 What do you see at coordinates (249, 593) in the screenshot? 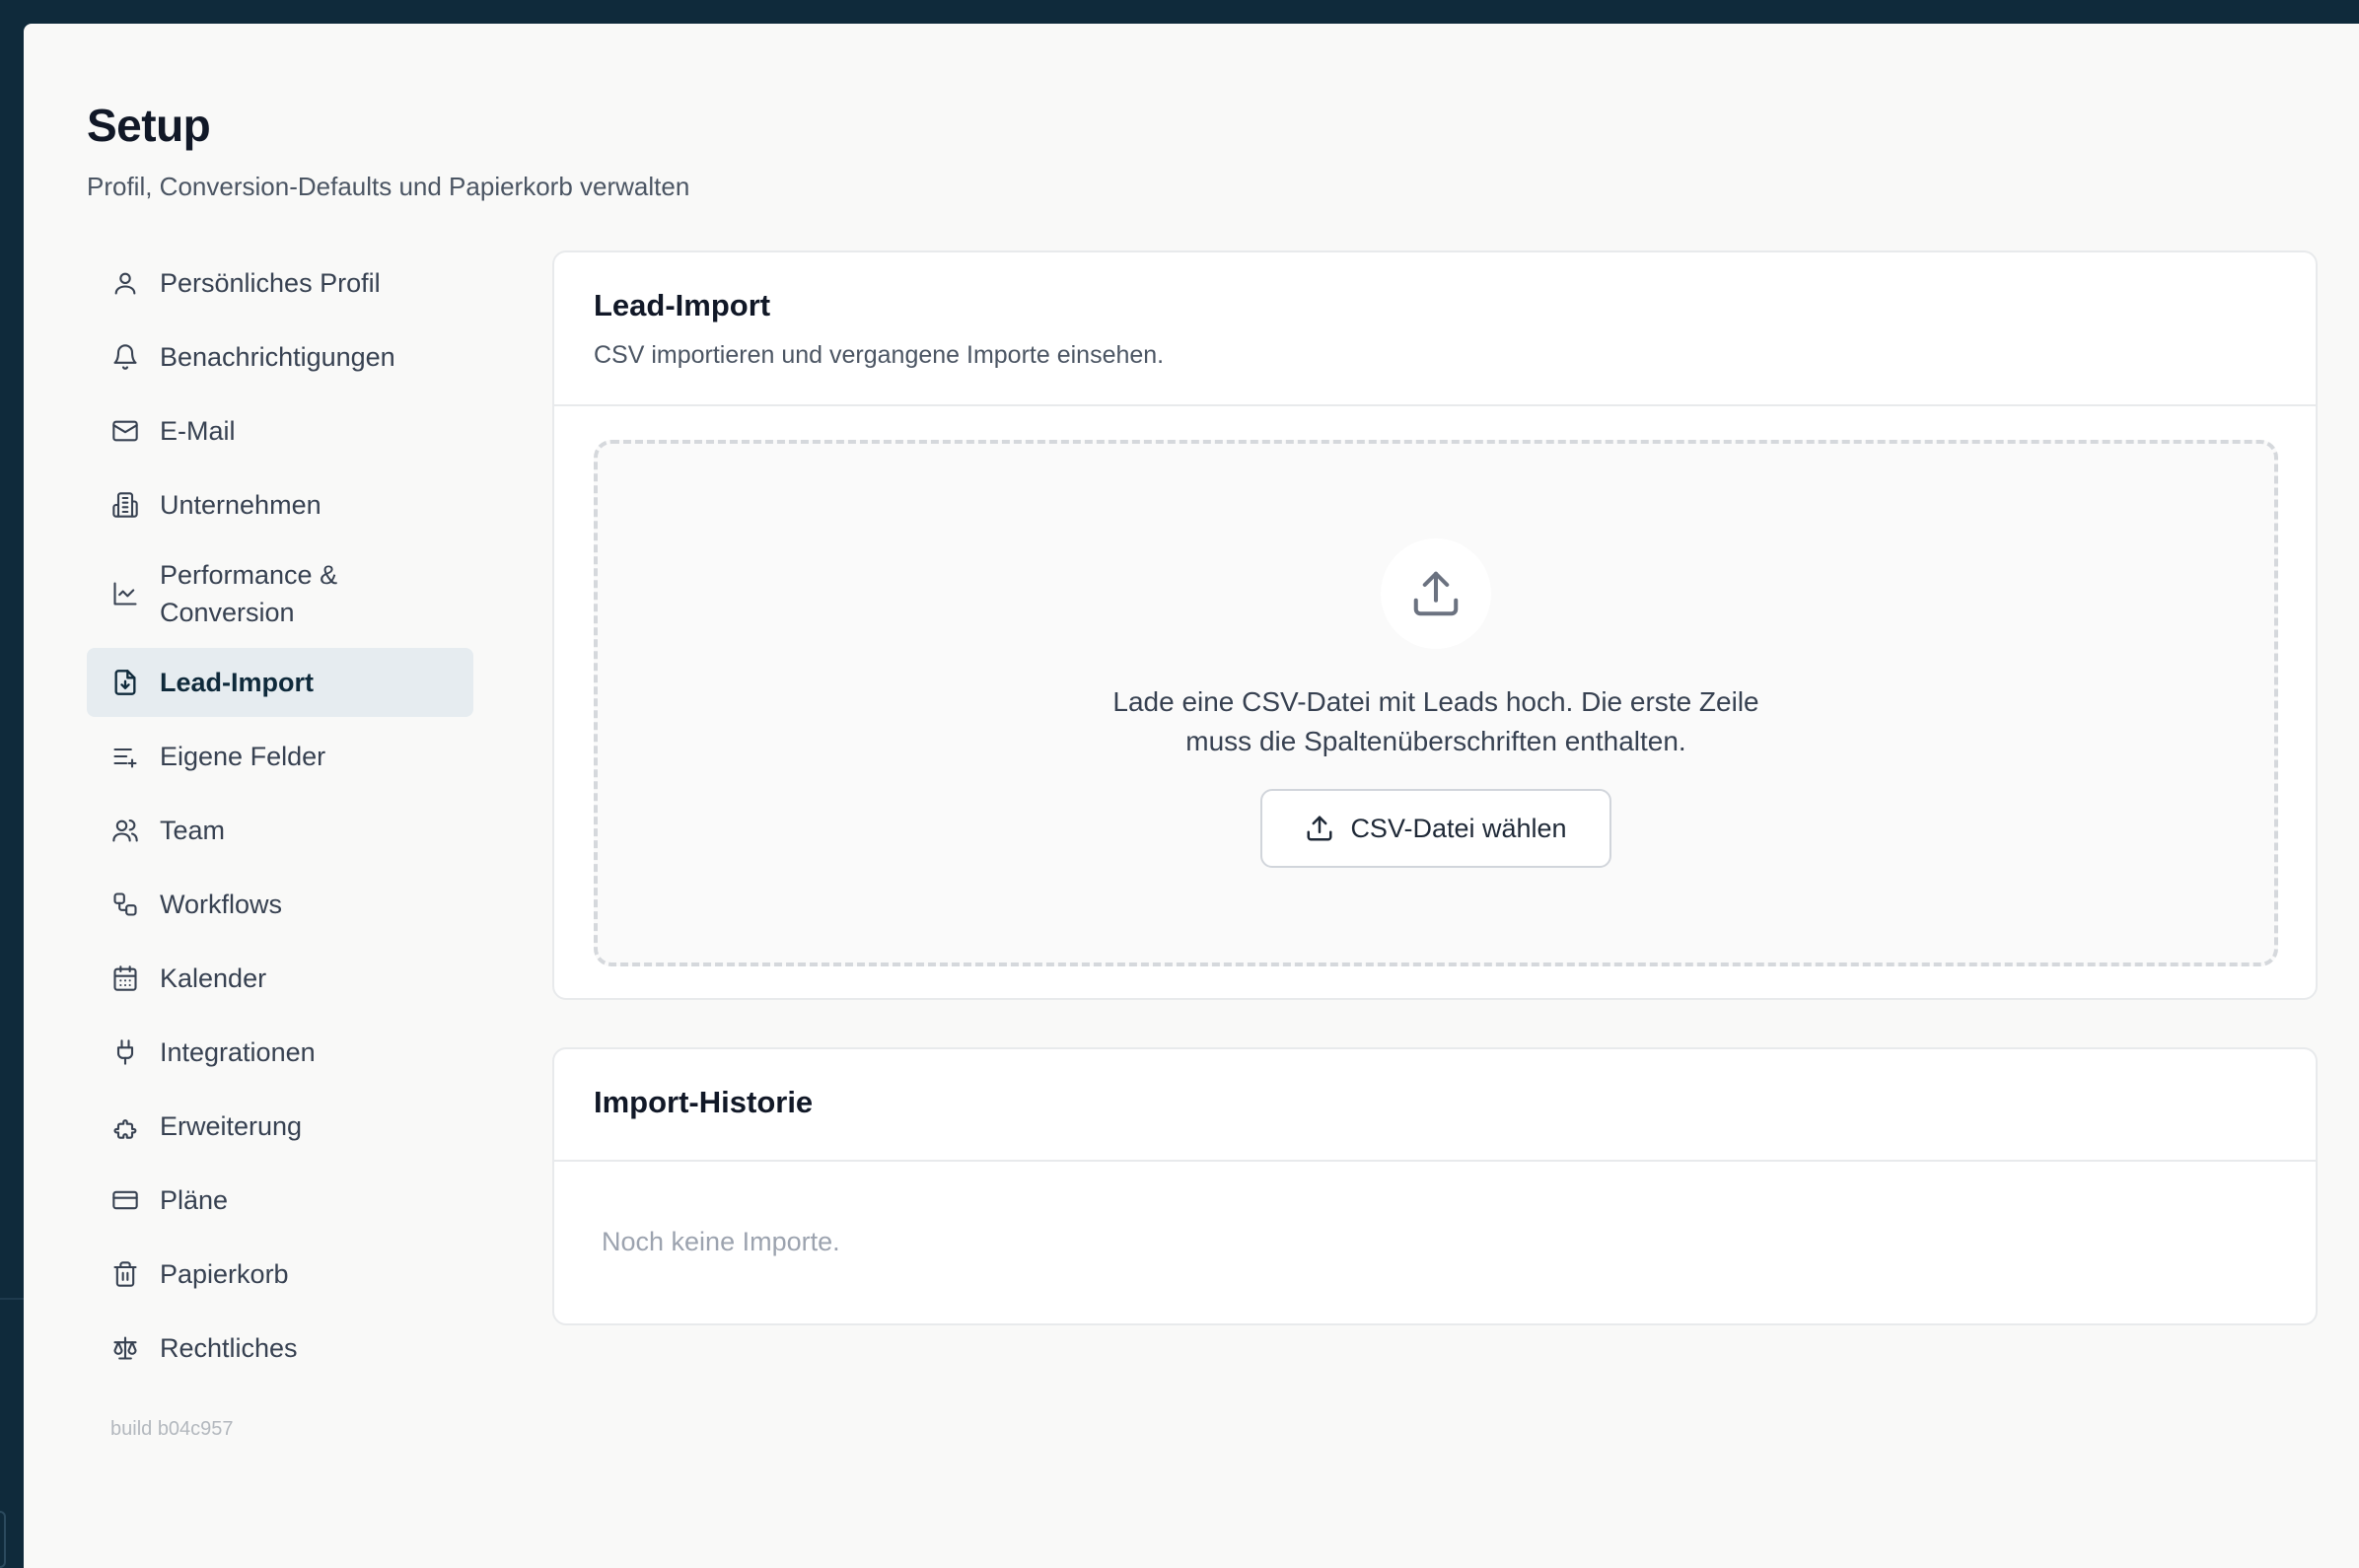
I see `sidebar-item-label: Performance & Conversion` at bounding box center [249, 593].